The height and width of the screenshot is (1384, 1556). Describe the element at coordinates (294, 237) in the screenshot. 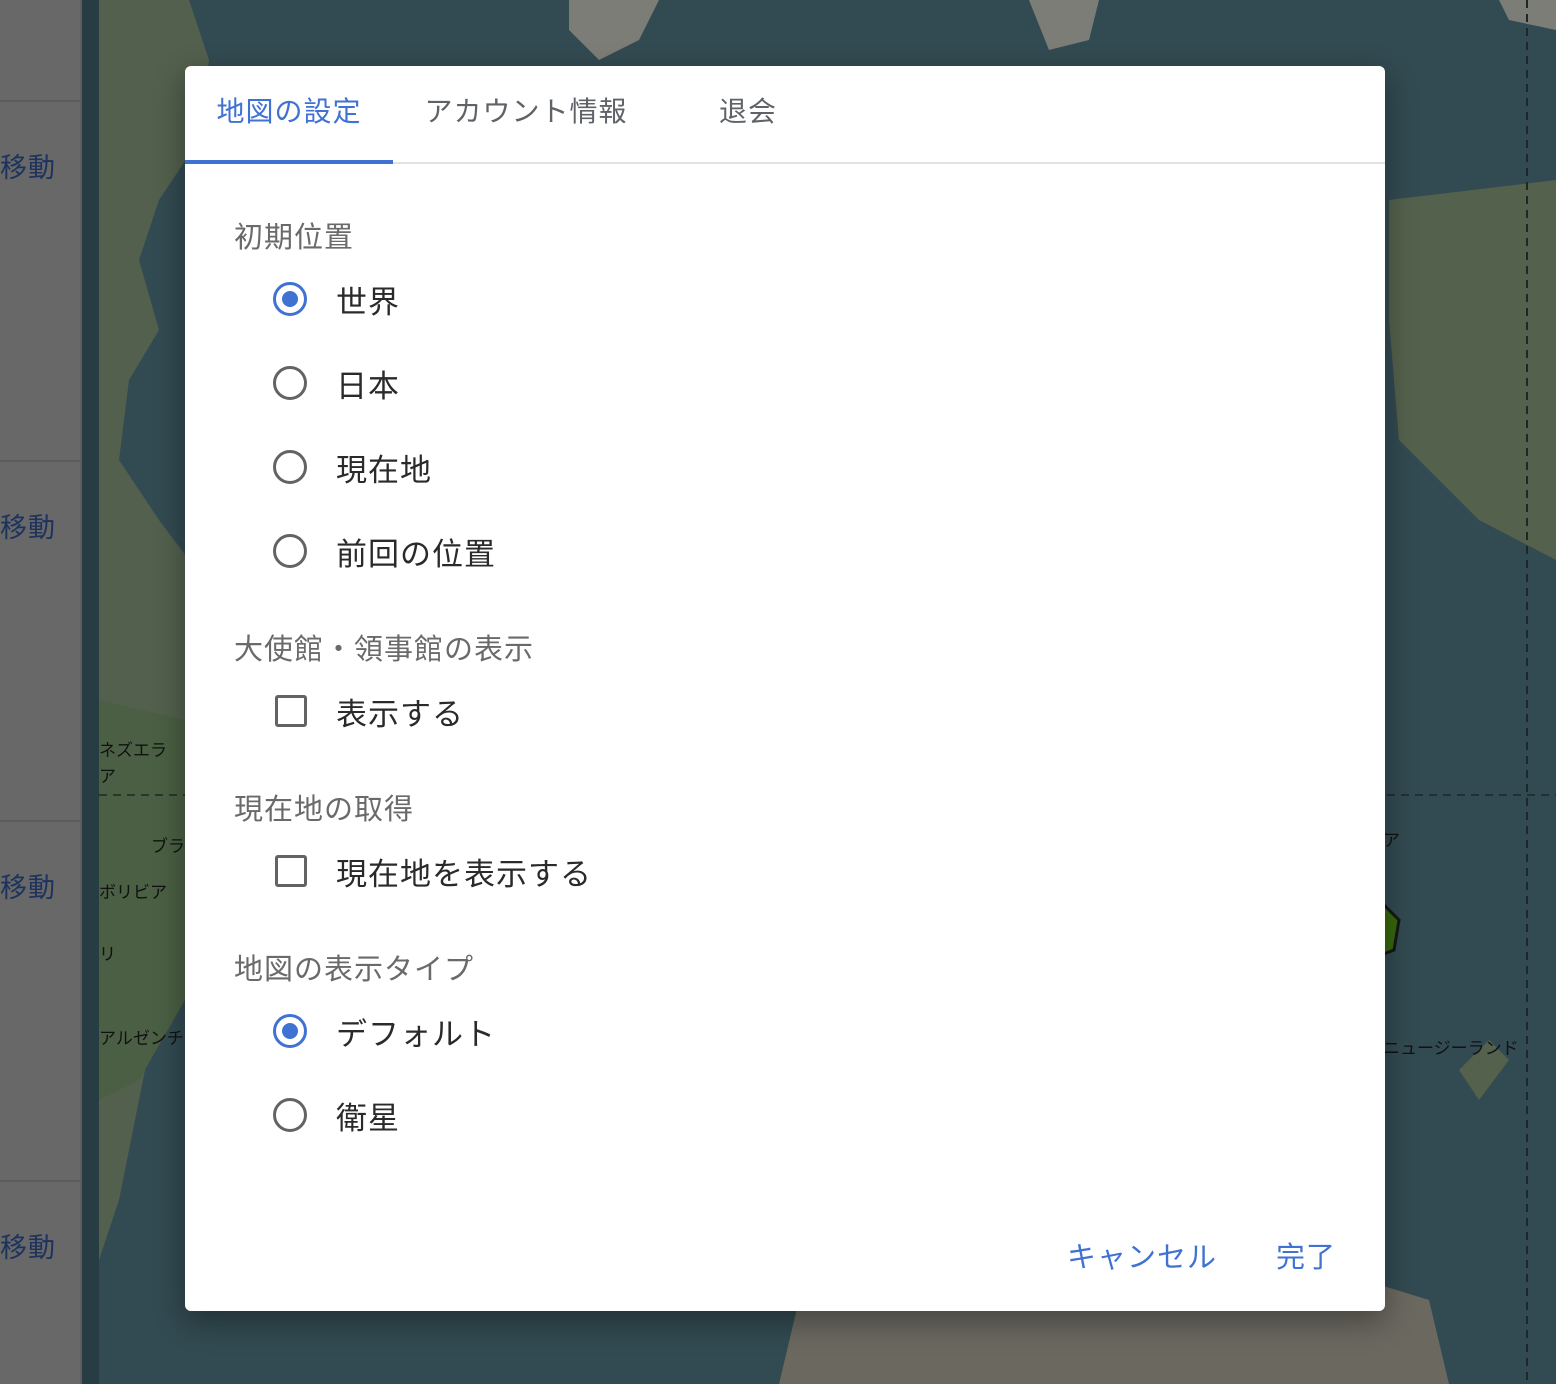

I see `initial-position-label: 初期位置` at that location.